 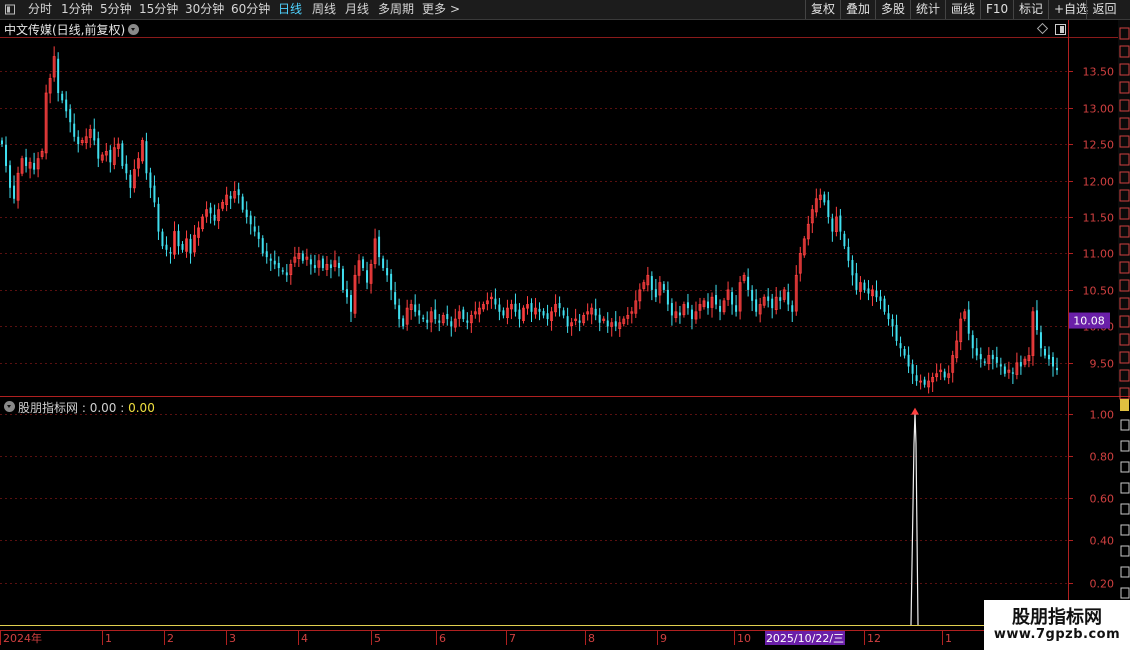 What do you see at coordinates (914, 516) in the screenshot?
I see `indicator-series` at bounding box center [914, 516].